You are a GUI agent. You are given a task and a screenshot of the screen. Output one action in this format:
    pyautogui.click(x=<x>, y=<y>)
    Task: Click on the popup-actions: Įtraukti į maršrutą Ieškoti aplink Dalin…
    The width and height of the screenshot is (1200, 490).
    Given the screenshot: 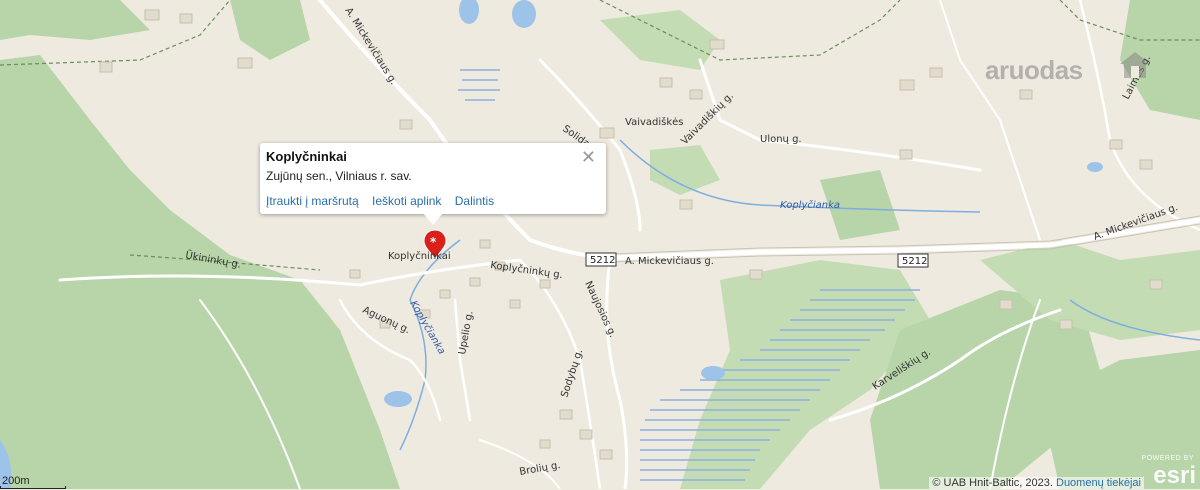 What is the action you would take?
    pyautogui.click(x=385, y=201)
    